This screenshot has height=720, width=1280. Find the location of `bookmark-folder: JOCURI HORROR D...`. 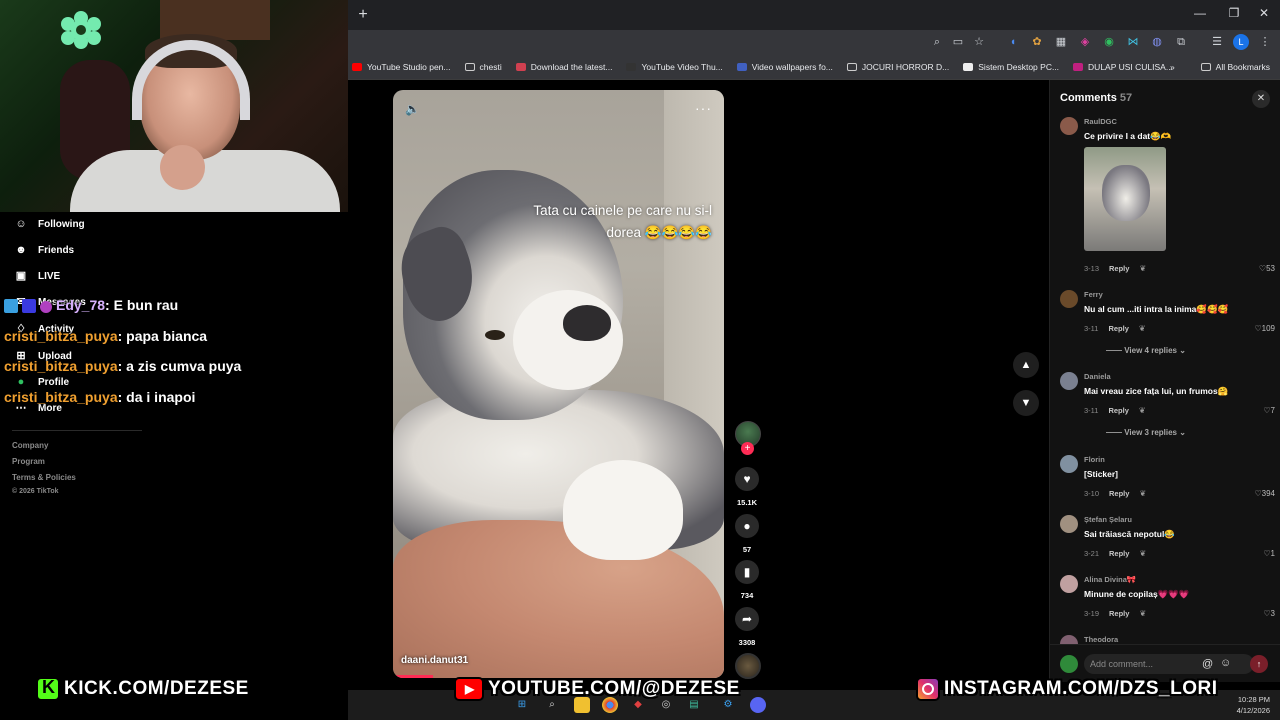

bookmark-folder: JOCURI HORROR D... is located at coordinates (897, 67).